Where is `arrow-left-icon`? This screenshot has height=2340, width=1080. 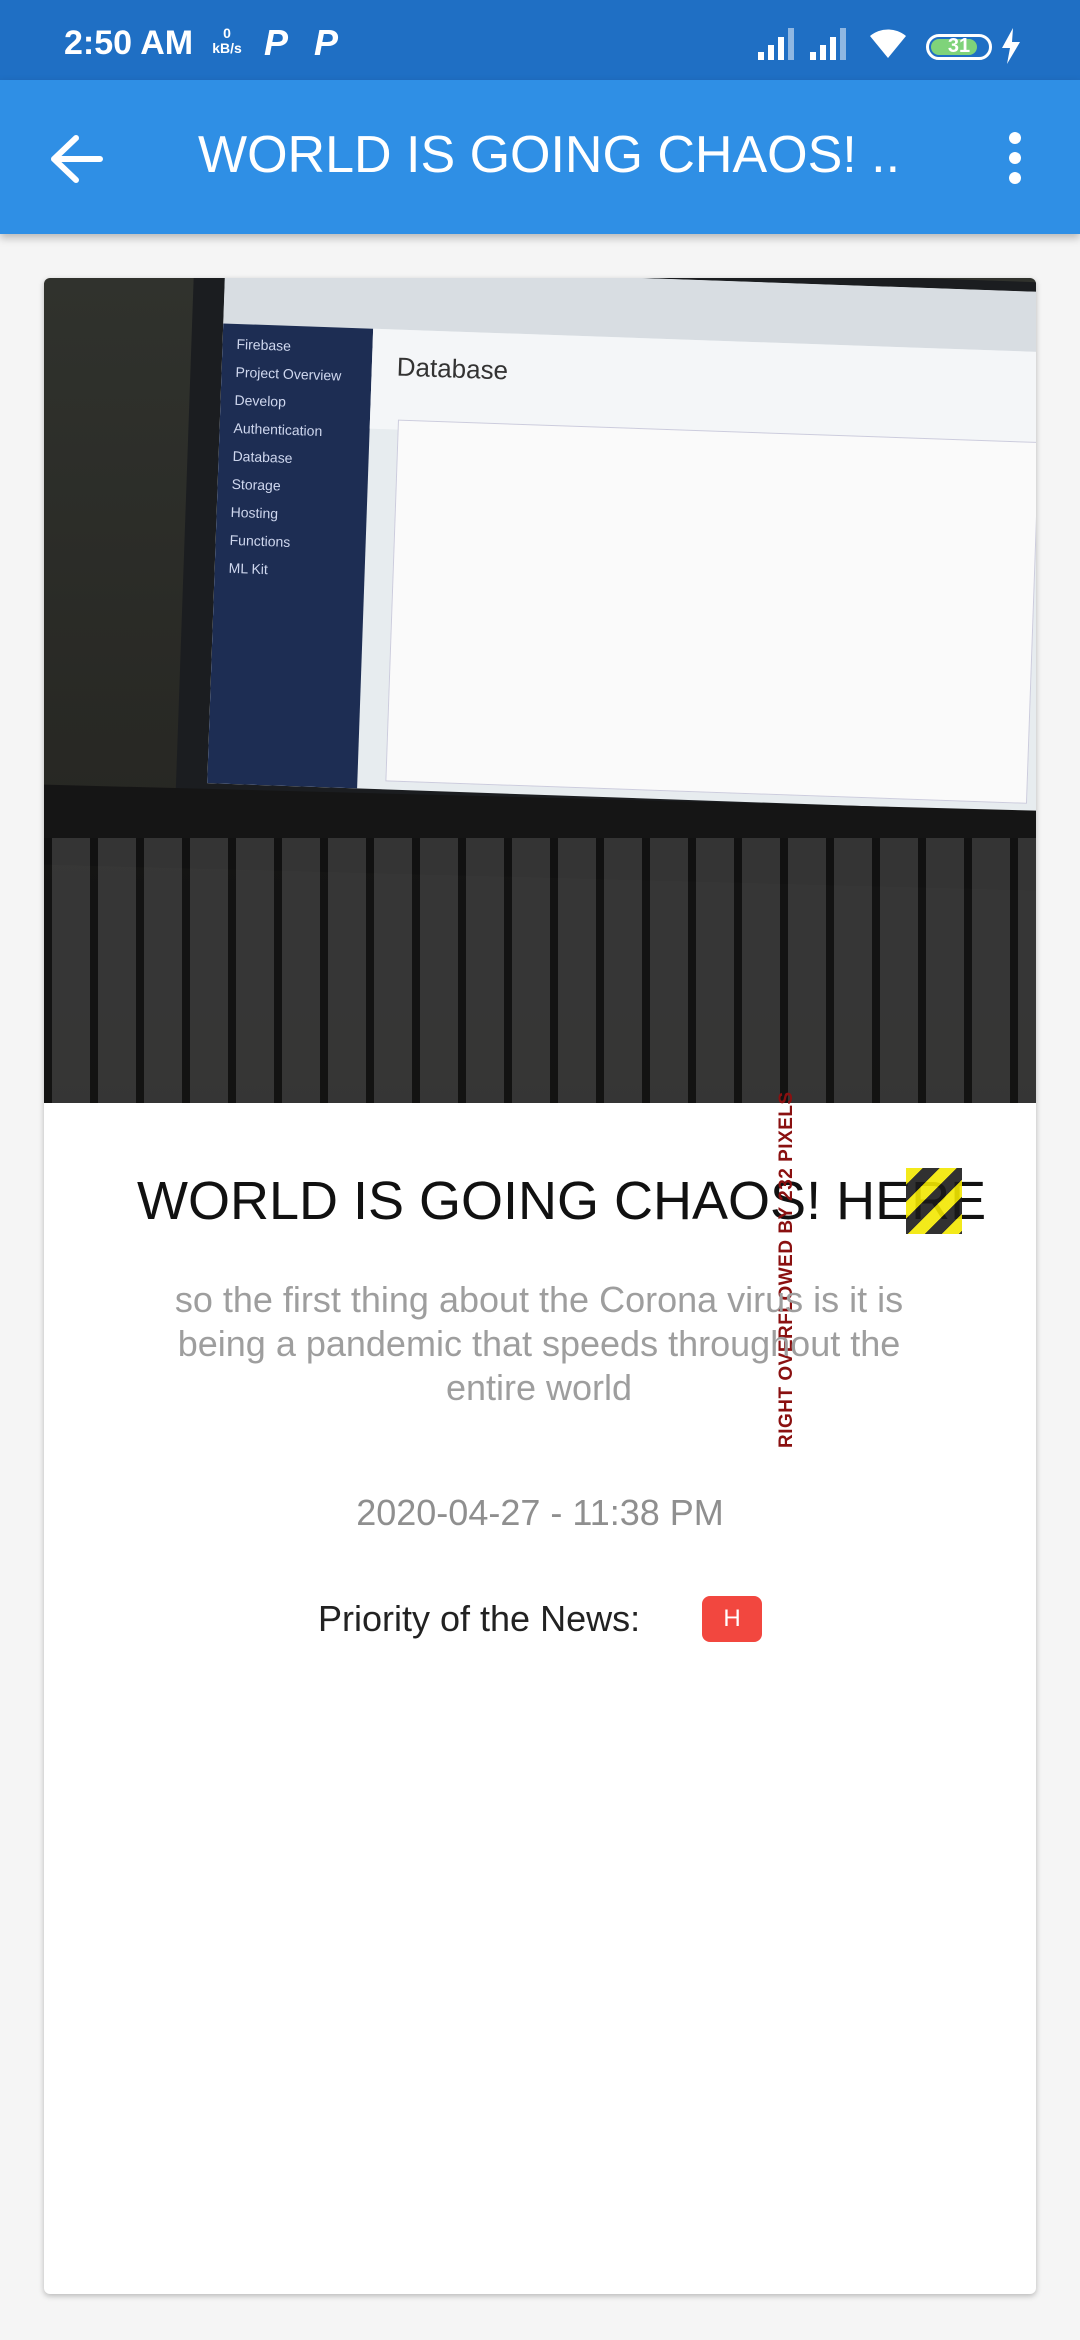 arrow-left-icon is located at coordinates (76, 159).